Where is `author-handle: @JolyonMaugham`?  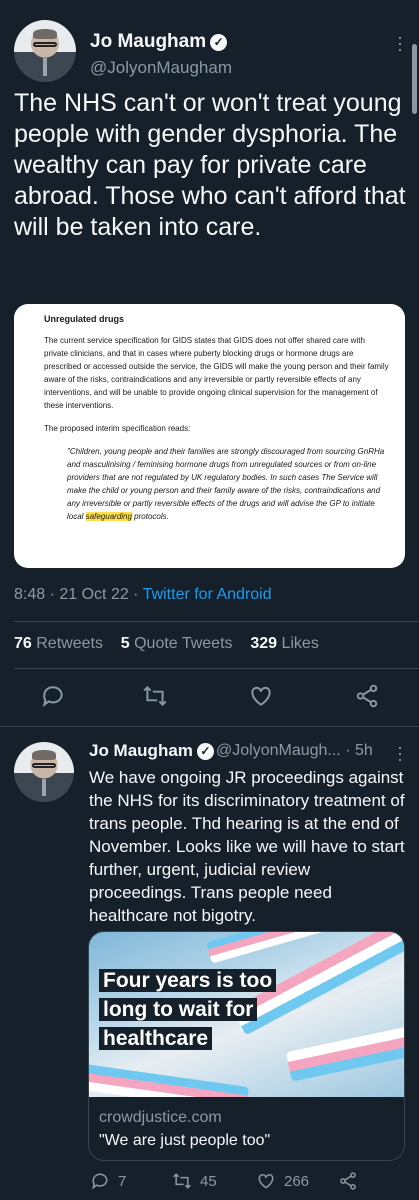
author-handle: @JolyonMaugham is located at coordinates (161, 68).